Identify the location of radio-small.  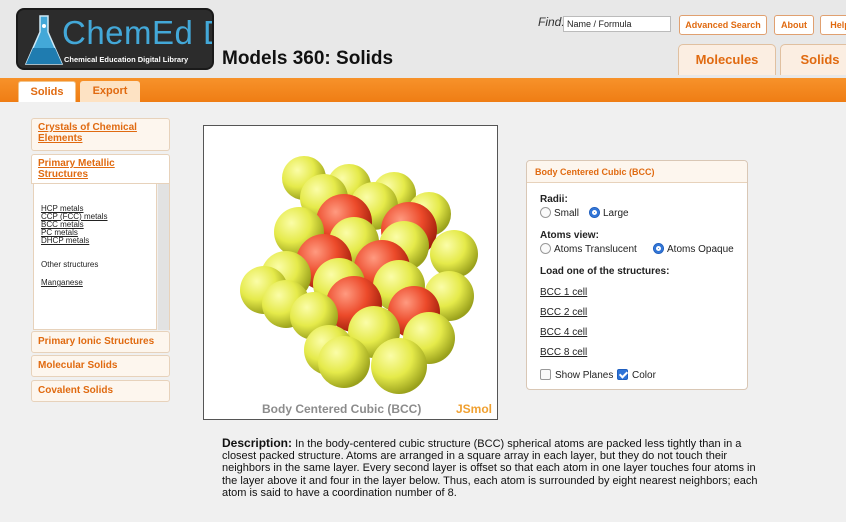
(545, 212).